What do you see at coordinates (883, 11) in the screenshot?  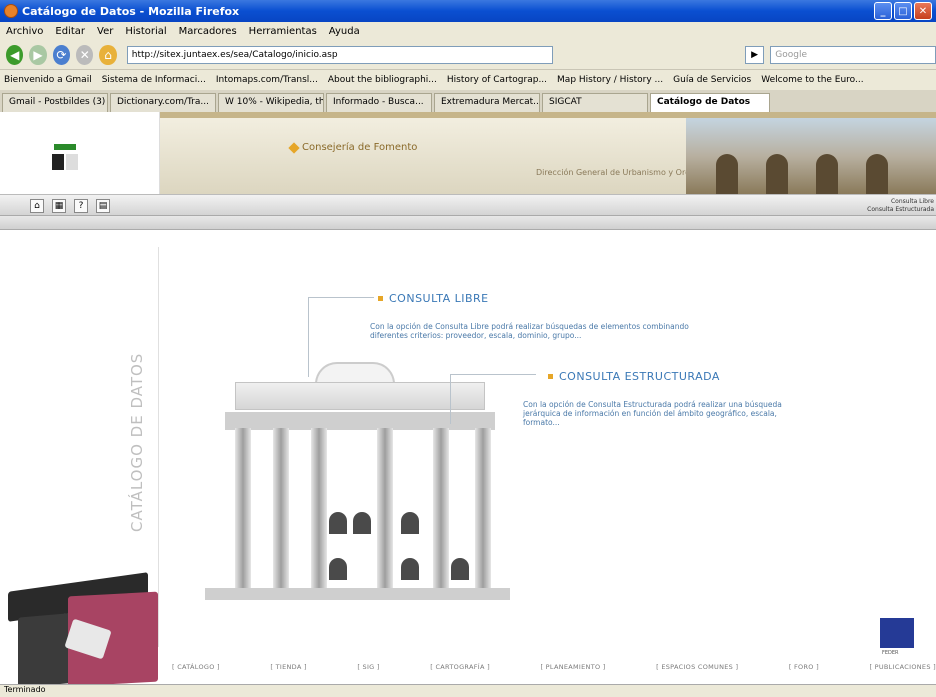 I see `minimize-button: _` at bounding box center [883, 11].